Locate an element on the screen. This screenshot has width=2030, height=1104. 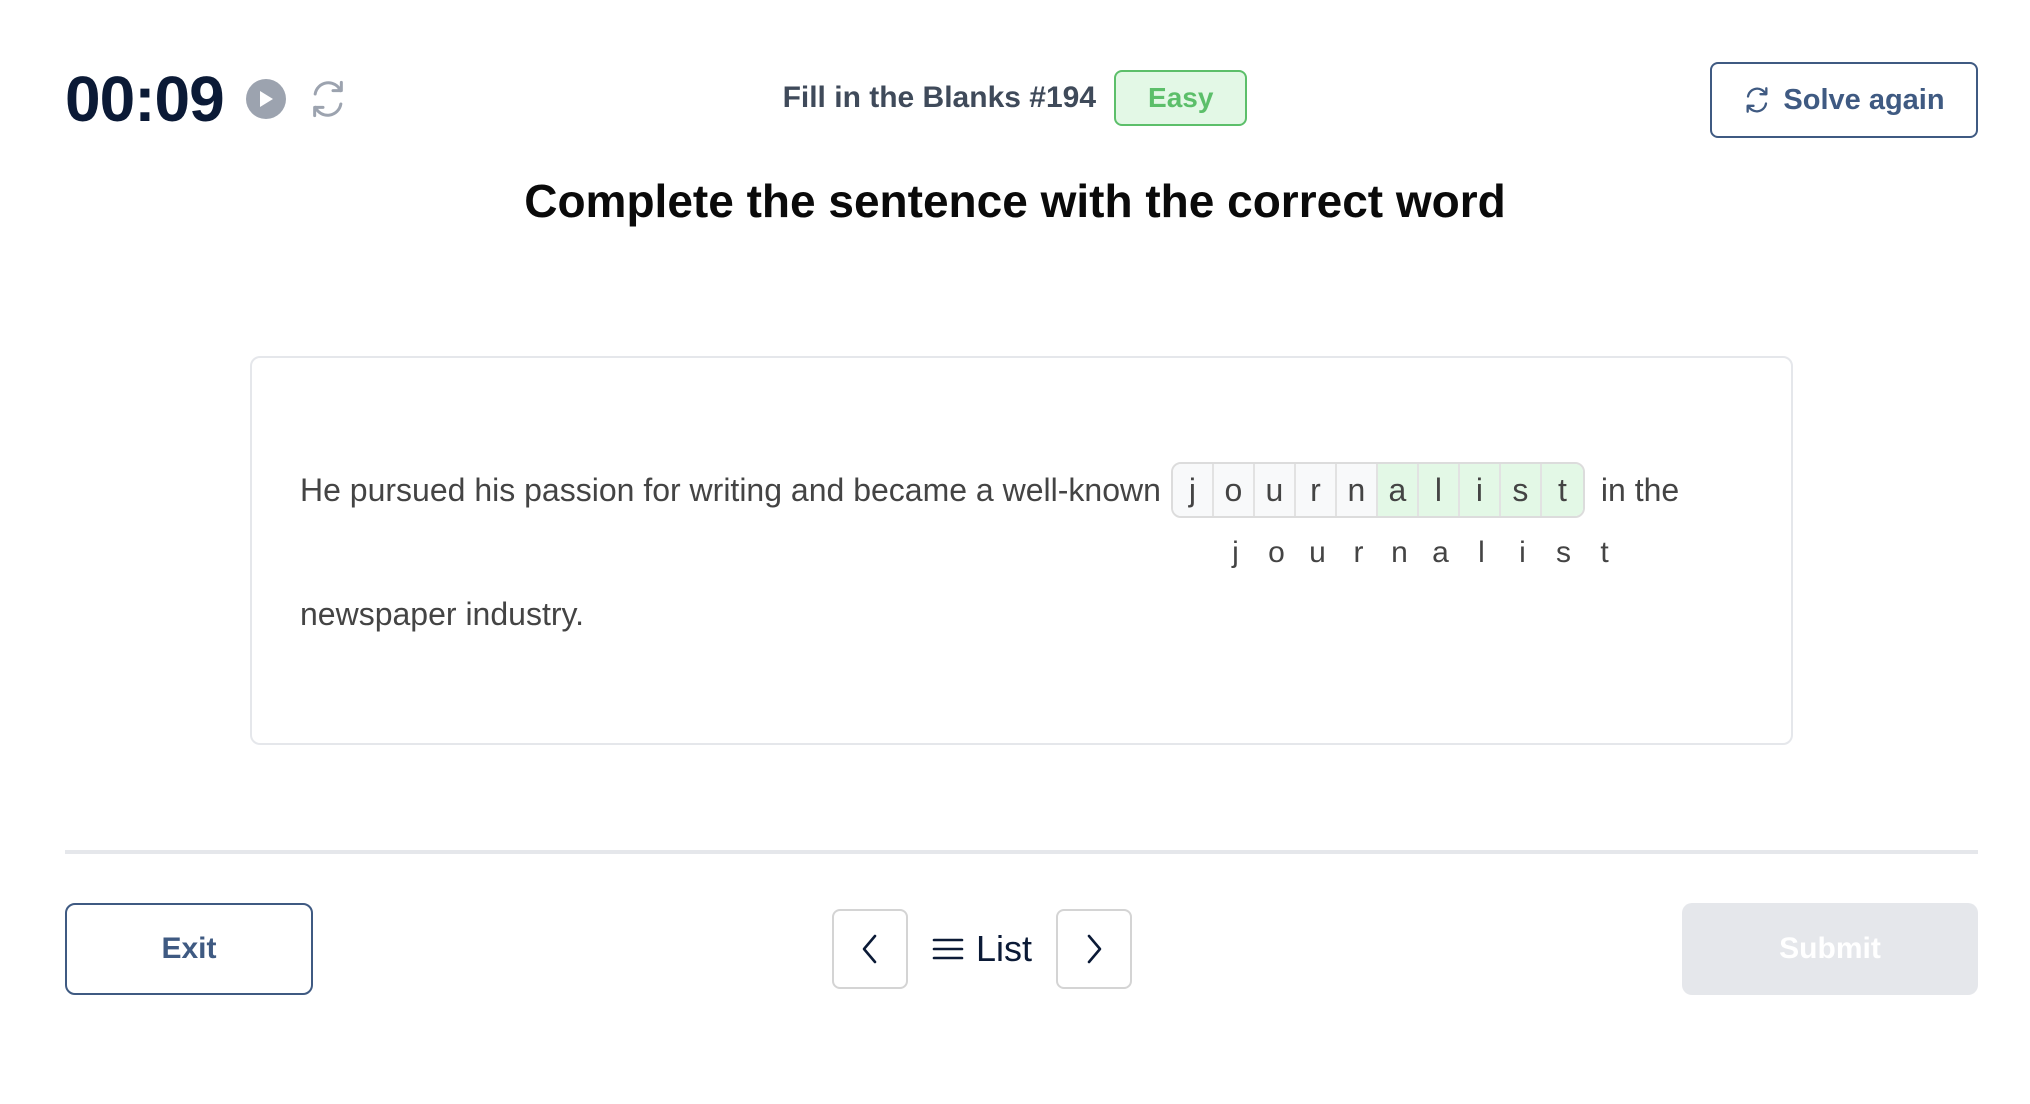
next-button is located at coordinates (1094, 949).